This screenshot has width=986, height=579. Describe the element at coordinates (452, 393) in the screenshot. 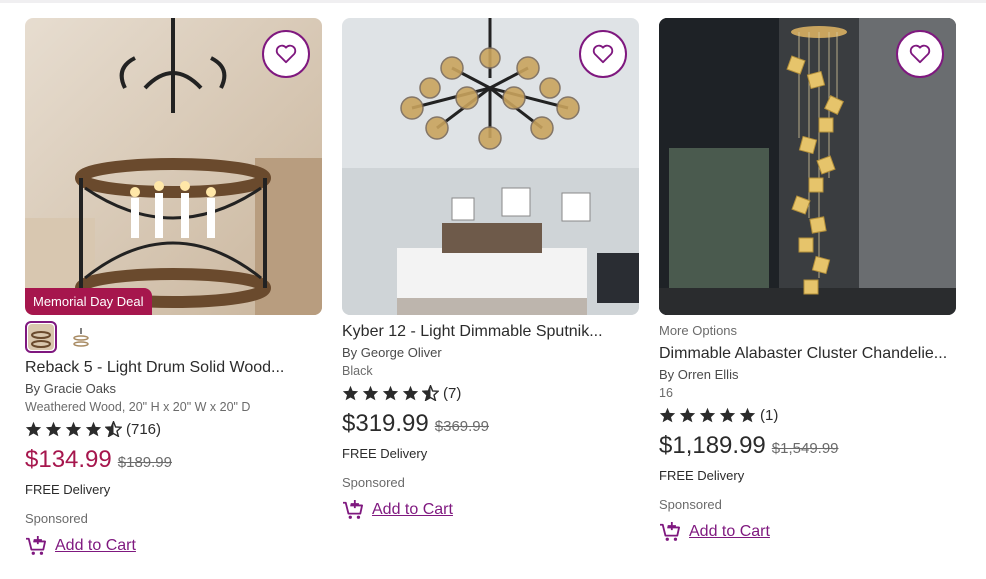

I see `review-count: (7)` at that location.